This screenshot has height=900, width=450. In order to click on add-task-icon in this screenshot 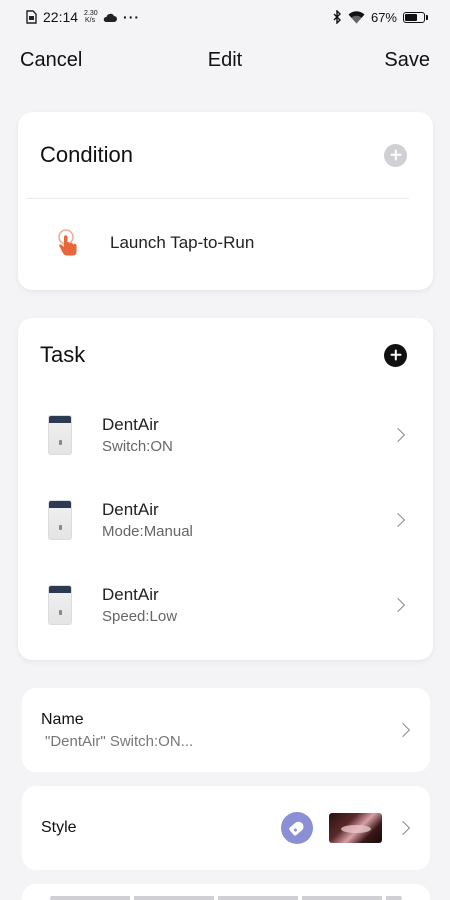, I will do `click(395, 355)`.